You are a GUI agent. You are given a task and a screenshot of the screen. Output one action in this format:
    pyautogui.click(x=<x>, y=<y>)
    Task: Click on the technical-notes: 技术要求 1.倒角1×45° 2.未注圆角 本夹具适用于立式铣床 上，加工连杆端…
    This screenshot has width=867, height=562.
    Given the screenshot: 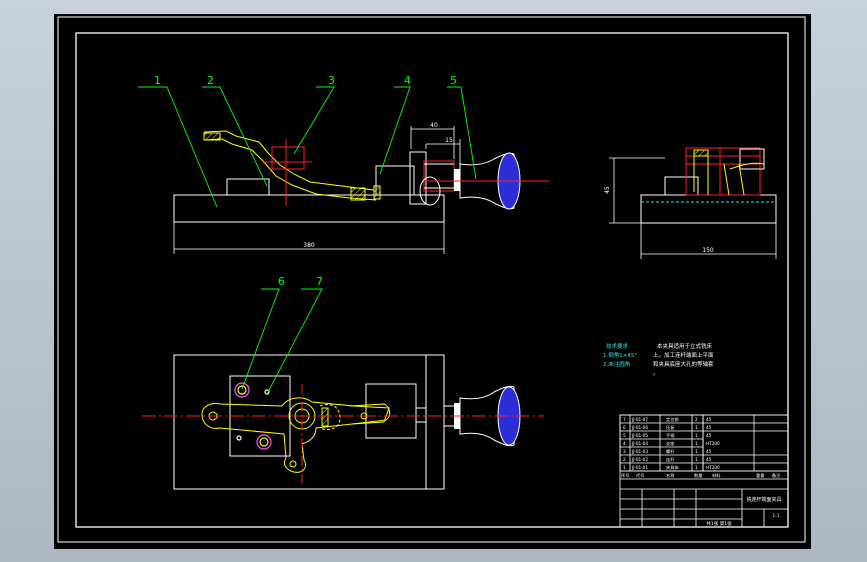 What is the action you would take?
    pyautogui.click(x=658, y=359)
    